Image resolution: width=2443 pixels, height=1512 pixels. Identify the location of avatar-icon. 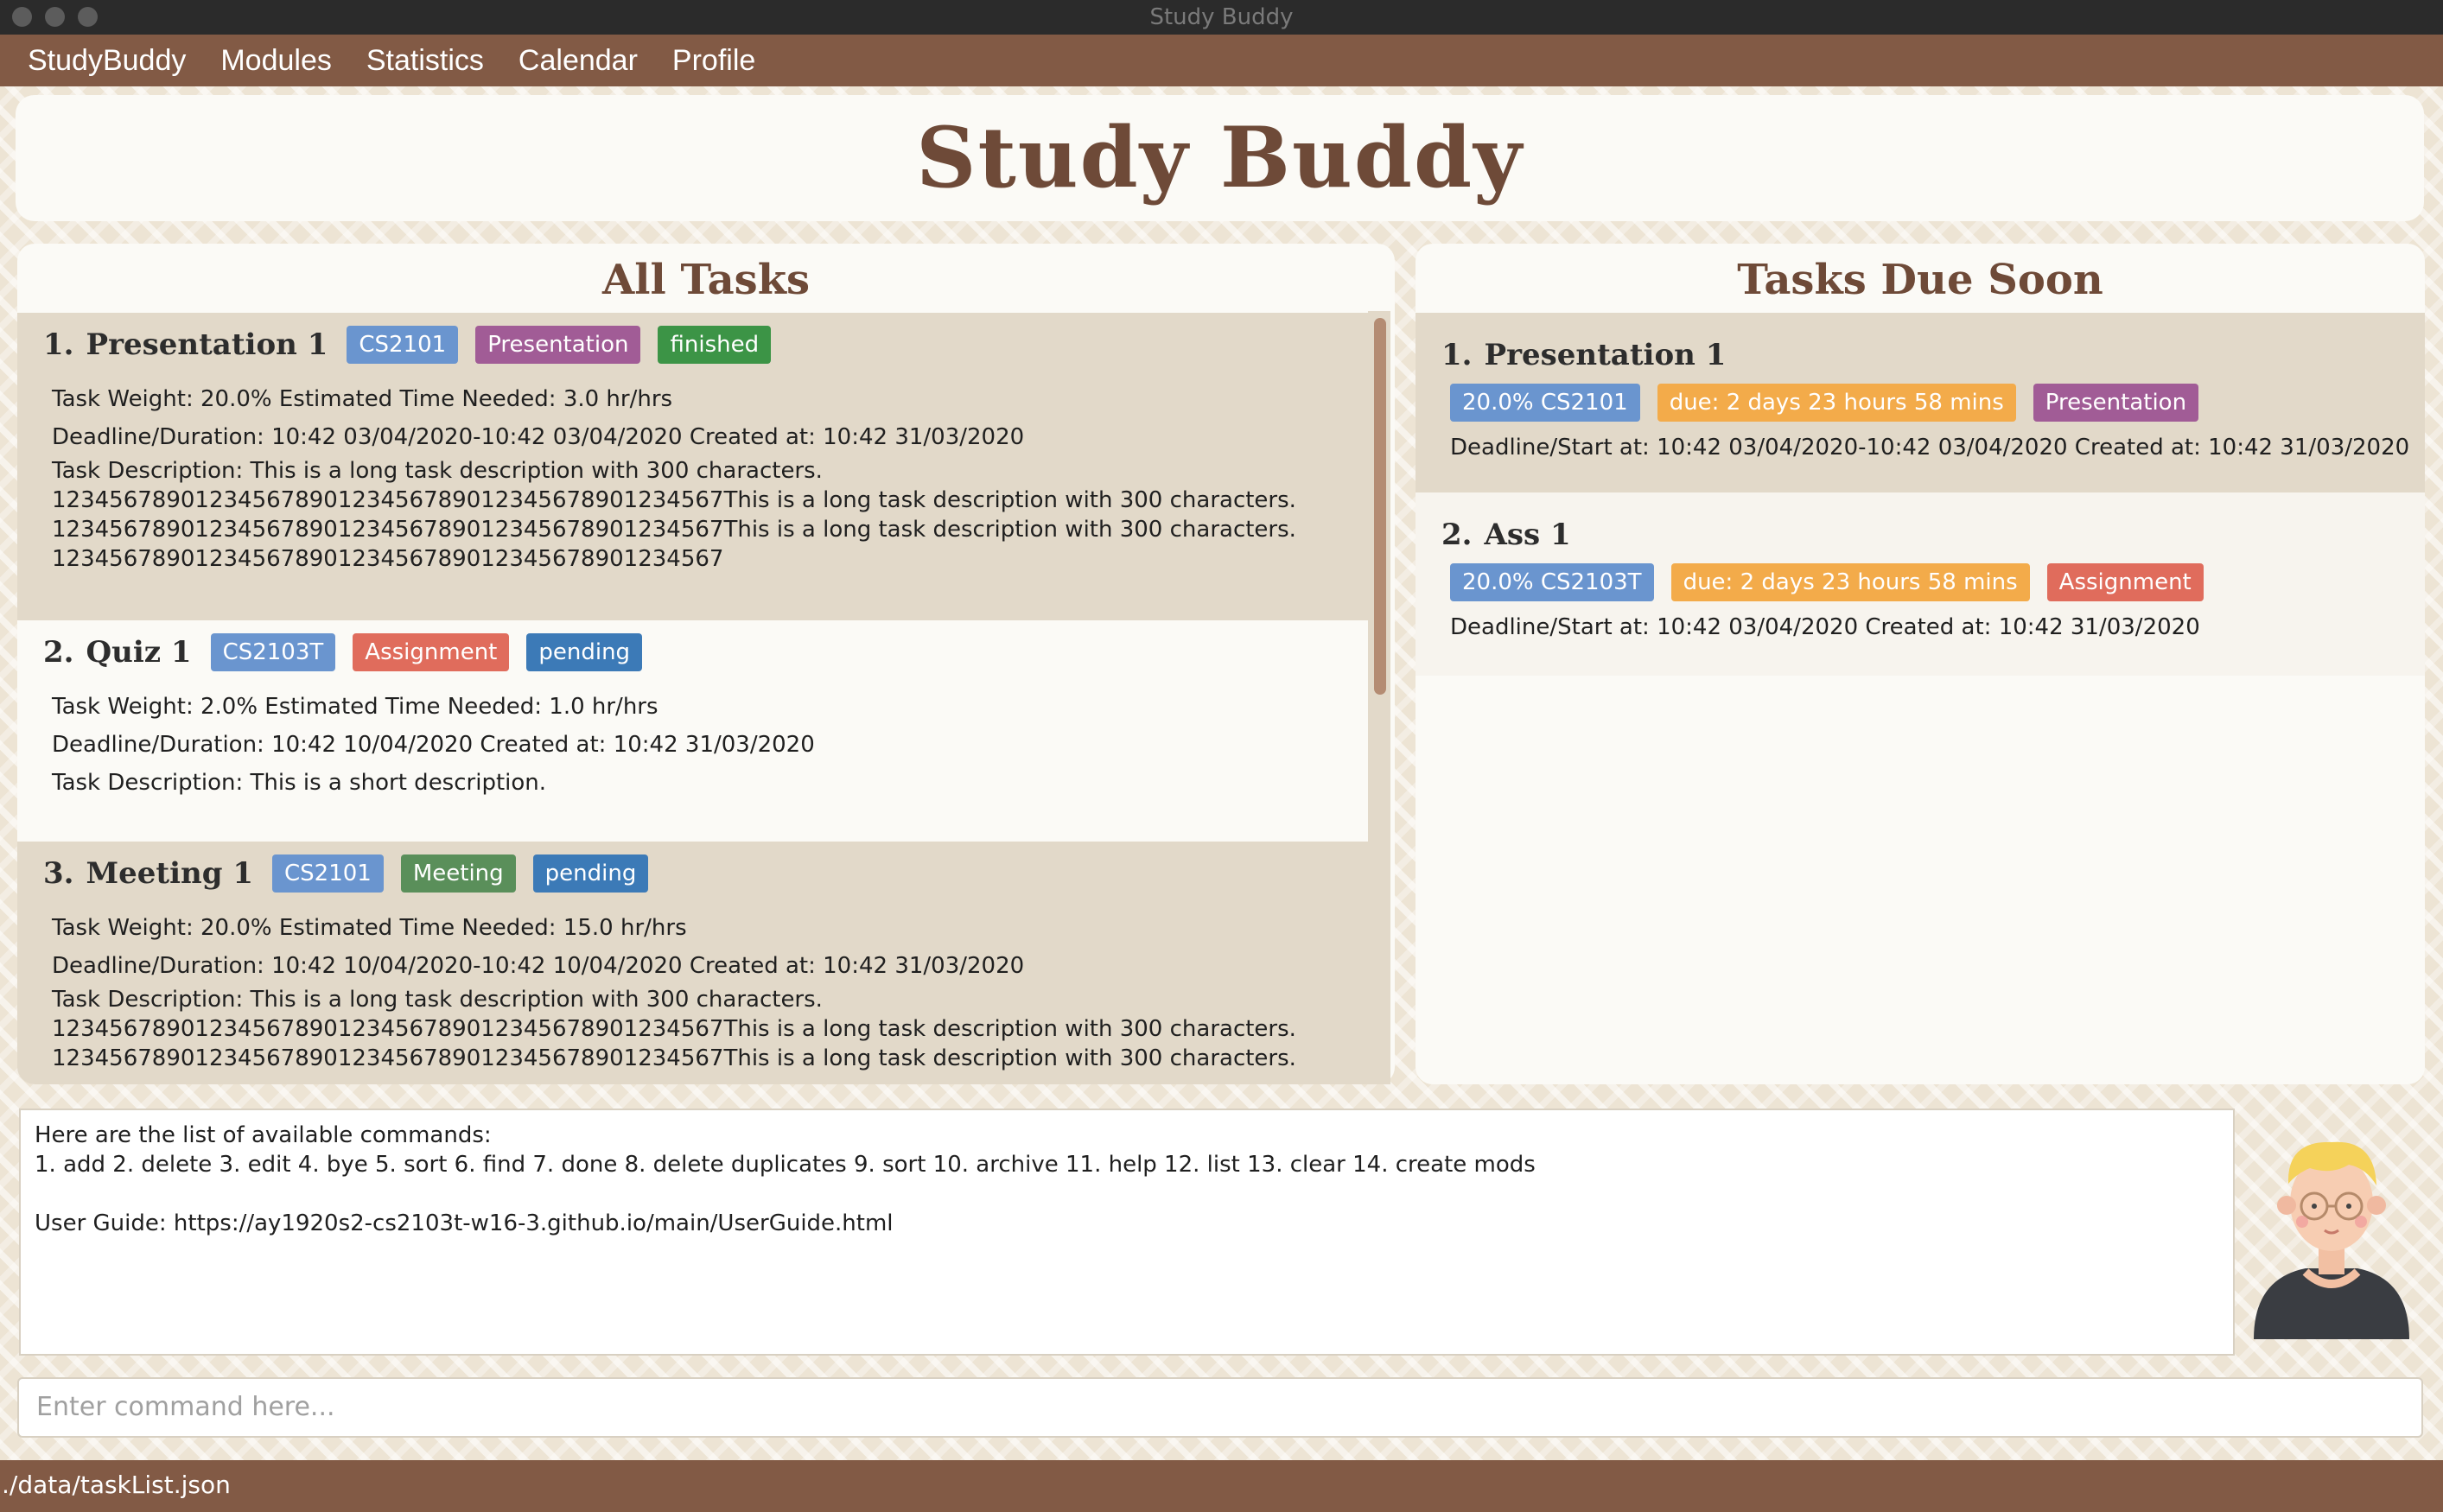
(2331, 1235).